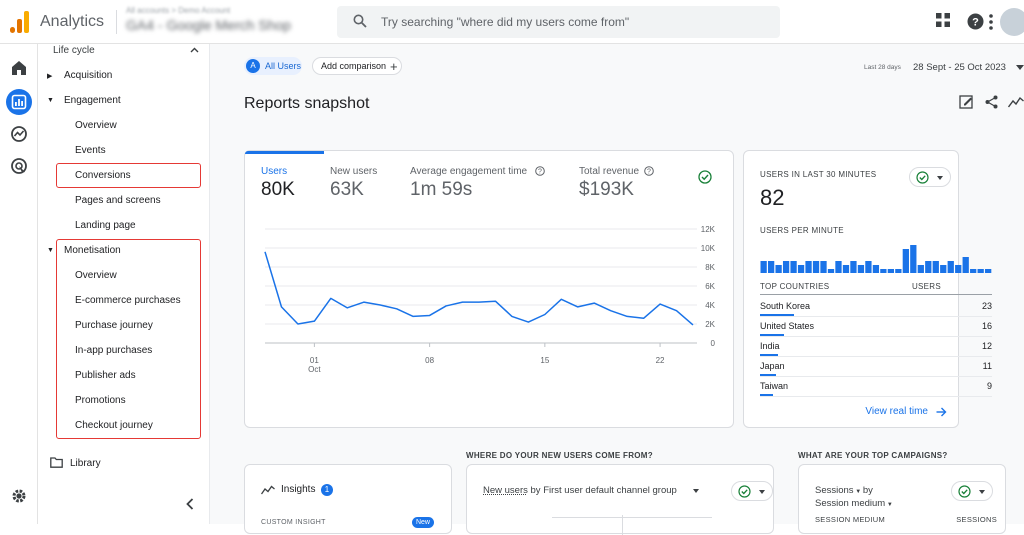 The height and width of the screenshot is (535, 1024). What do you see at coordinates (876, 391) in the screenshot?
I see `table-row: Taiwan 9` at bounding box center [876, 391].